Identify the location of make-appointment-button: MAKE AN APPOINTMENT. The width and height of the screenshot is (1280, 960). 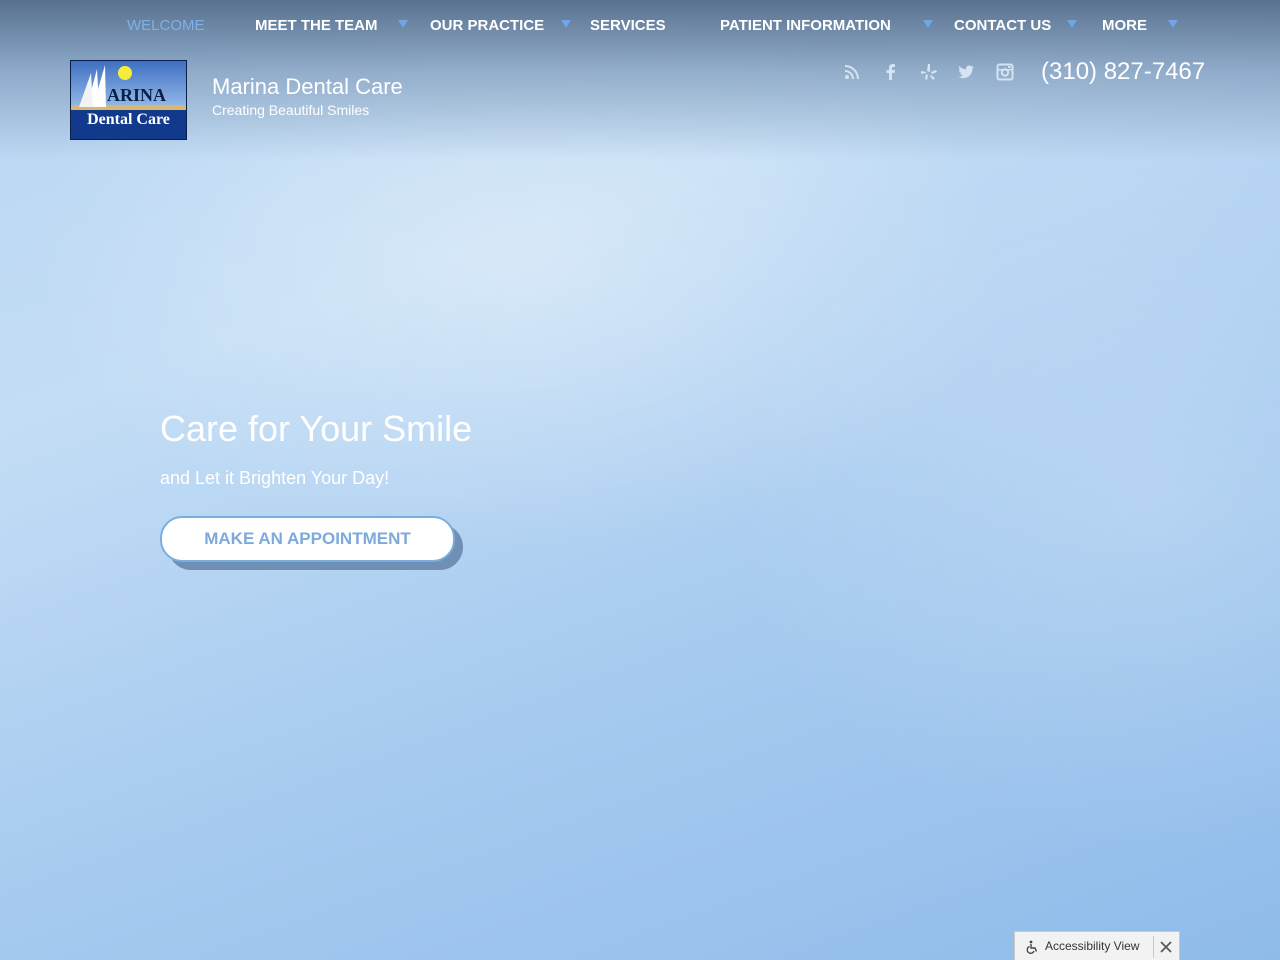
(307, 539).